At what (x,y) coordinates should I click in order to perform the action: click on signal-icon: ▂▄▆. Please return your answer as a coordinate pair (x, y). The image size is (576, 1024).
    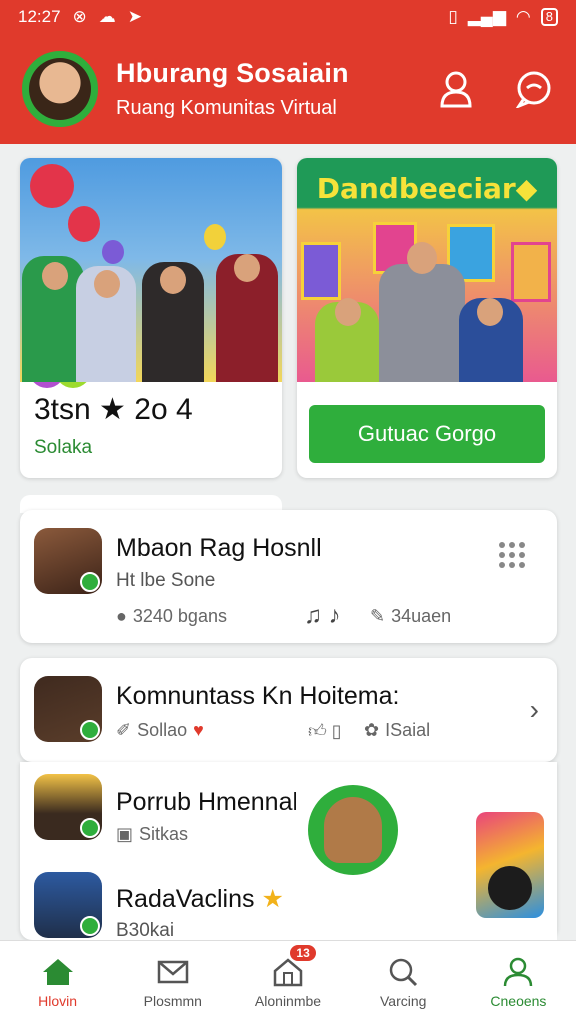
    Looking at the image, I should click on (486, 16).